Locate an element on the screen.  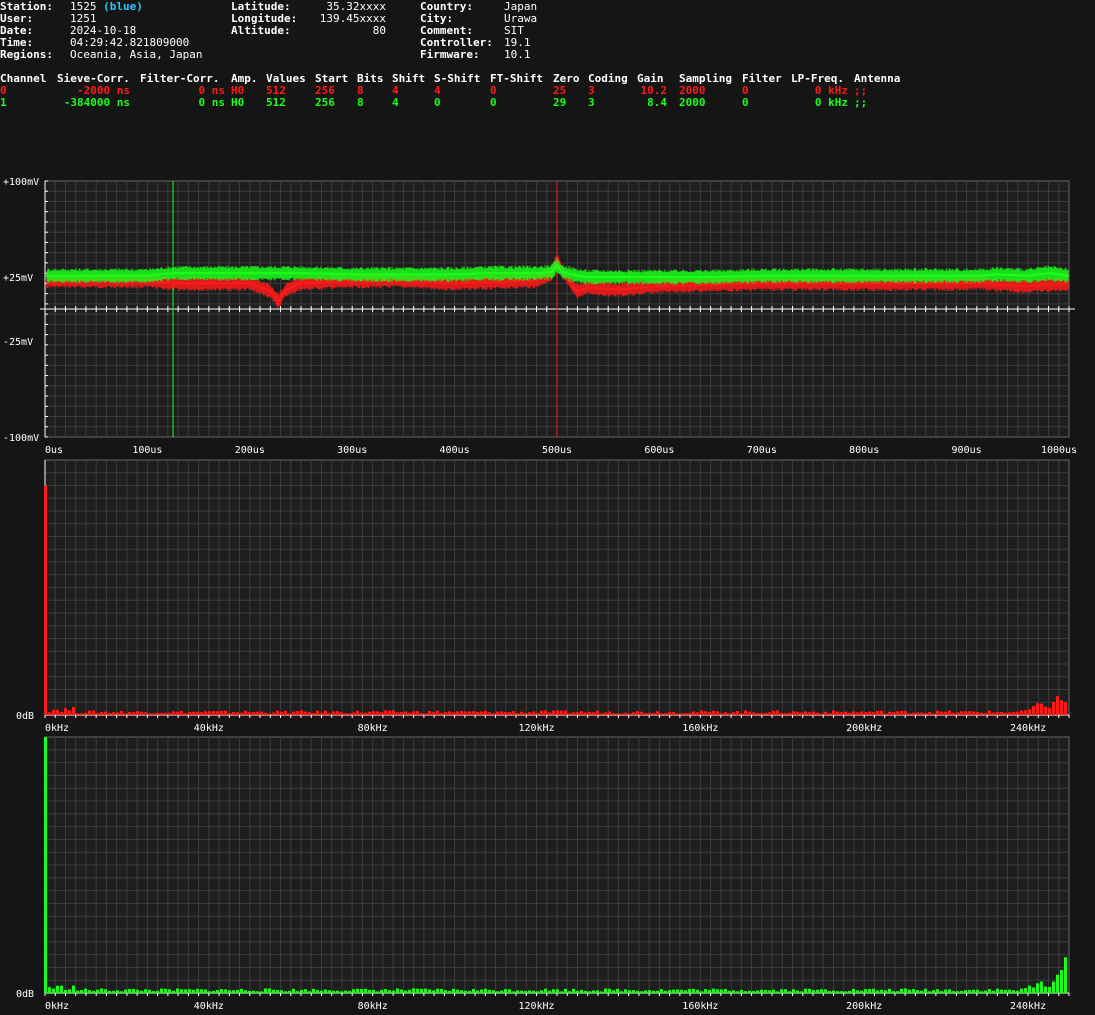
y-tick-label: -100mV is located at coordinates (21, 438).